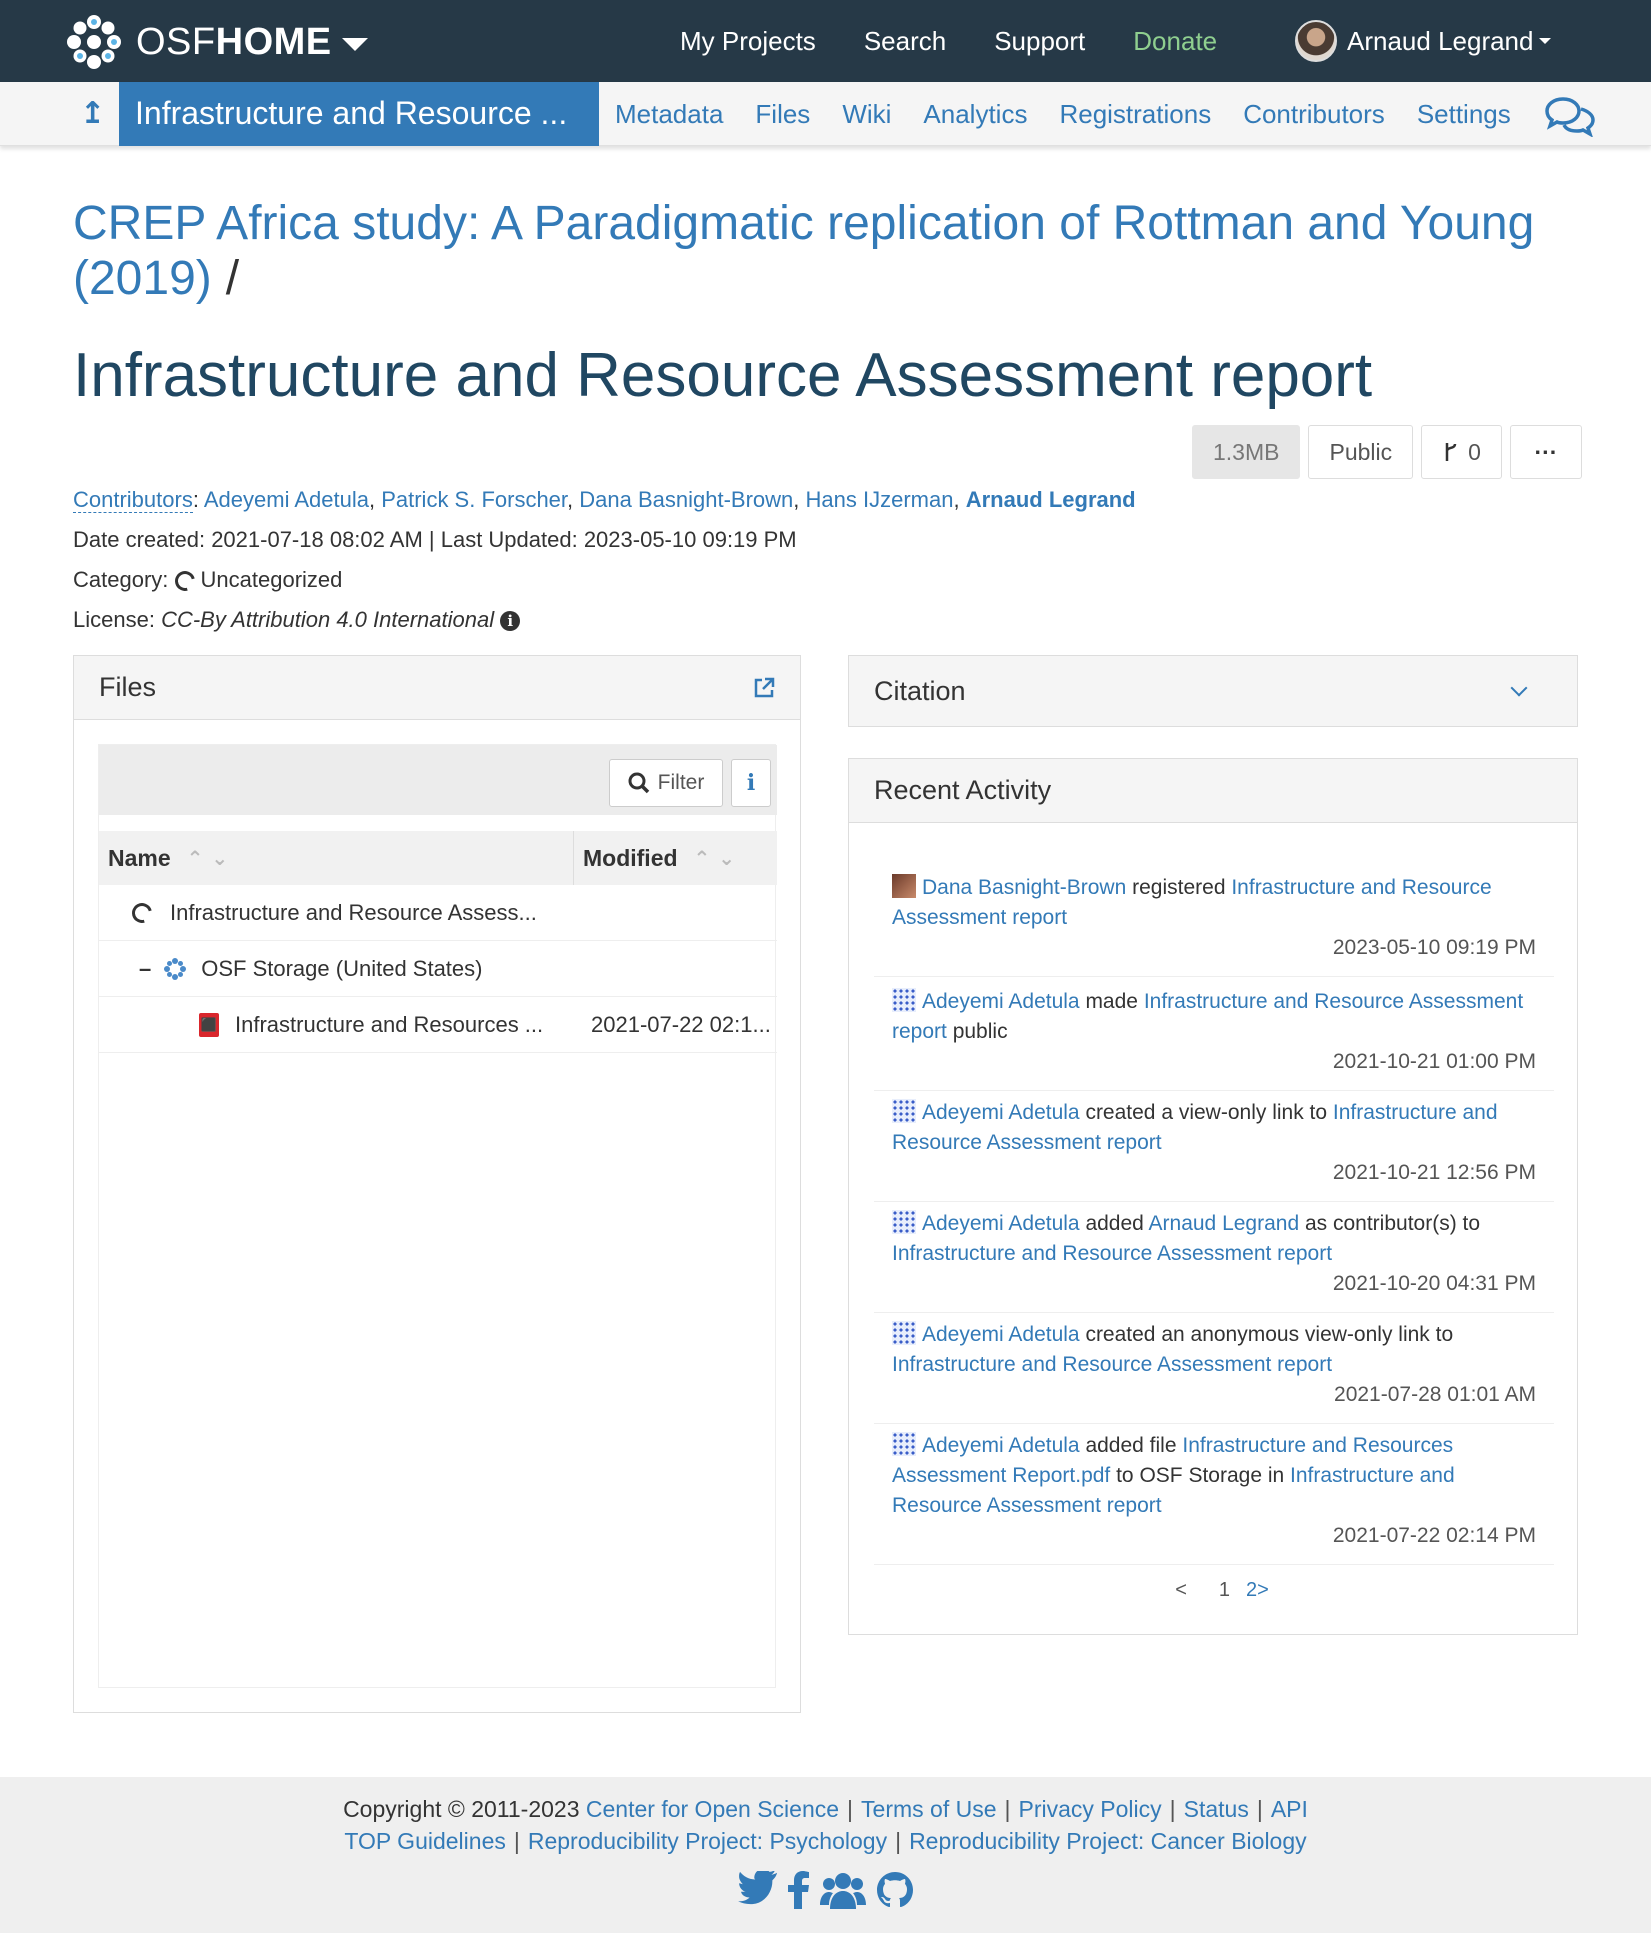 This screenshot has height=1933, width=1651. Describe the element at coordinates (798, 1890) in the screenshot. I see `facebook-icon` at that location.